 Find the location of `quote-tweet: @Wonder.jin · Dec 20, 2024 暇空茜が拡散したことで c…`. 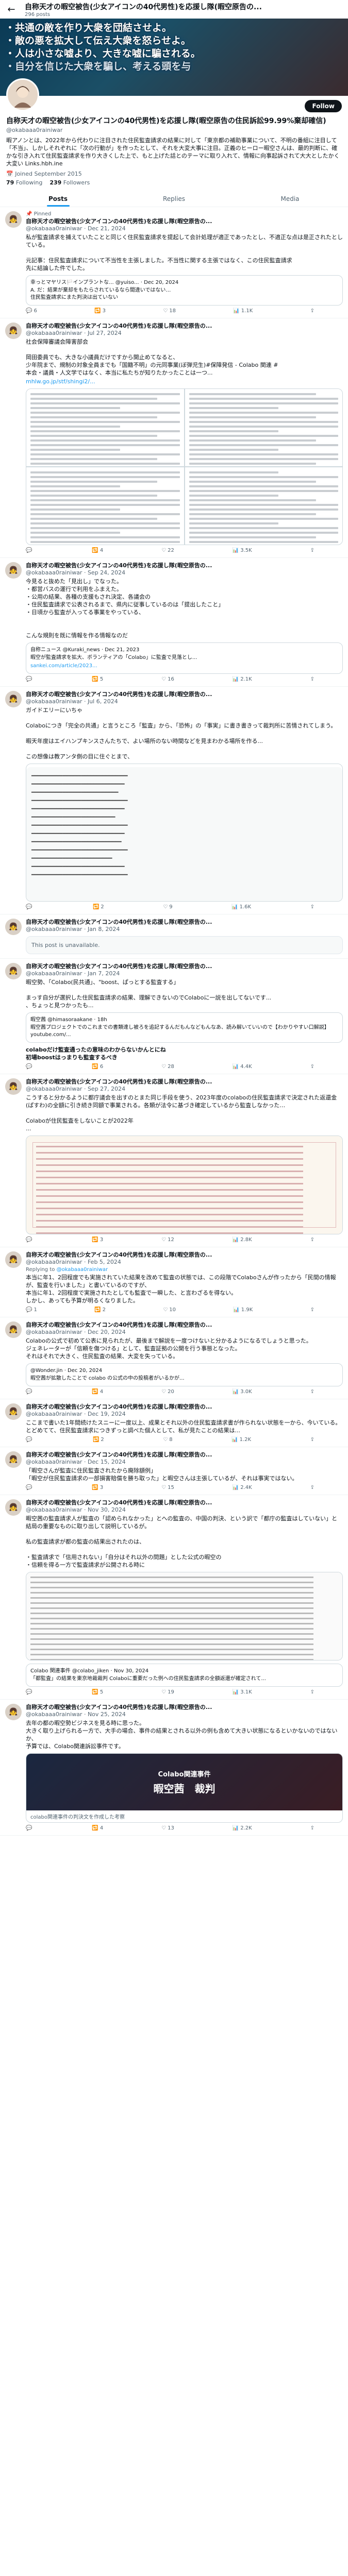

quote-tweet: @Wonder.jin · Dec 20, 2024 暇空茜が拡散したことで c… is located at coordinates (184, 1375).